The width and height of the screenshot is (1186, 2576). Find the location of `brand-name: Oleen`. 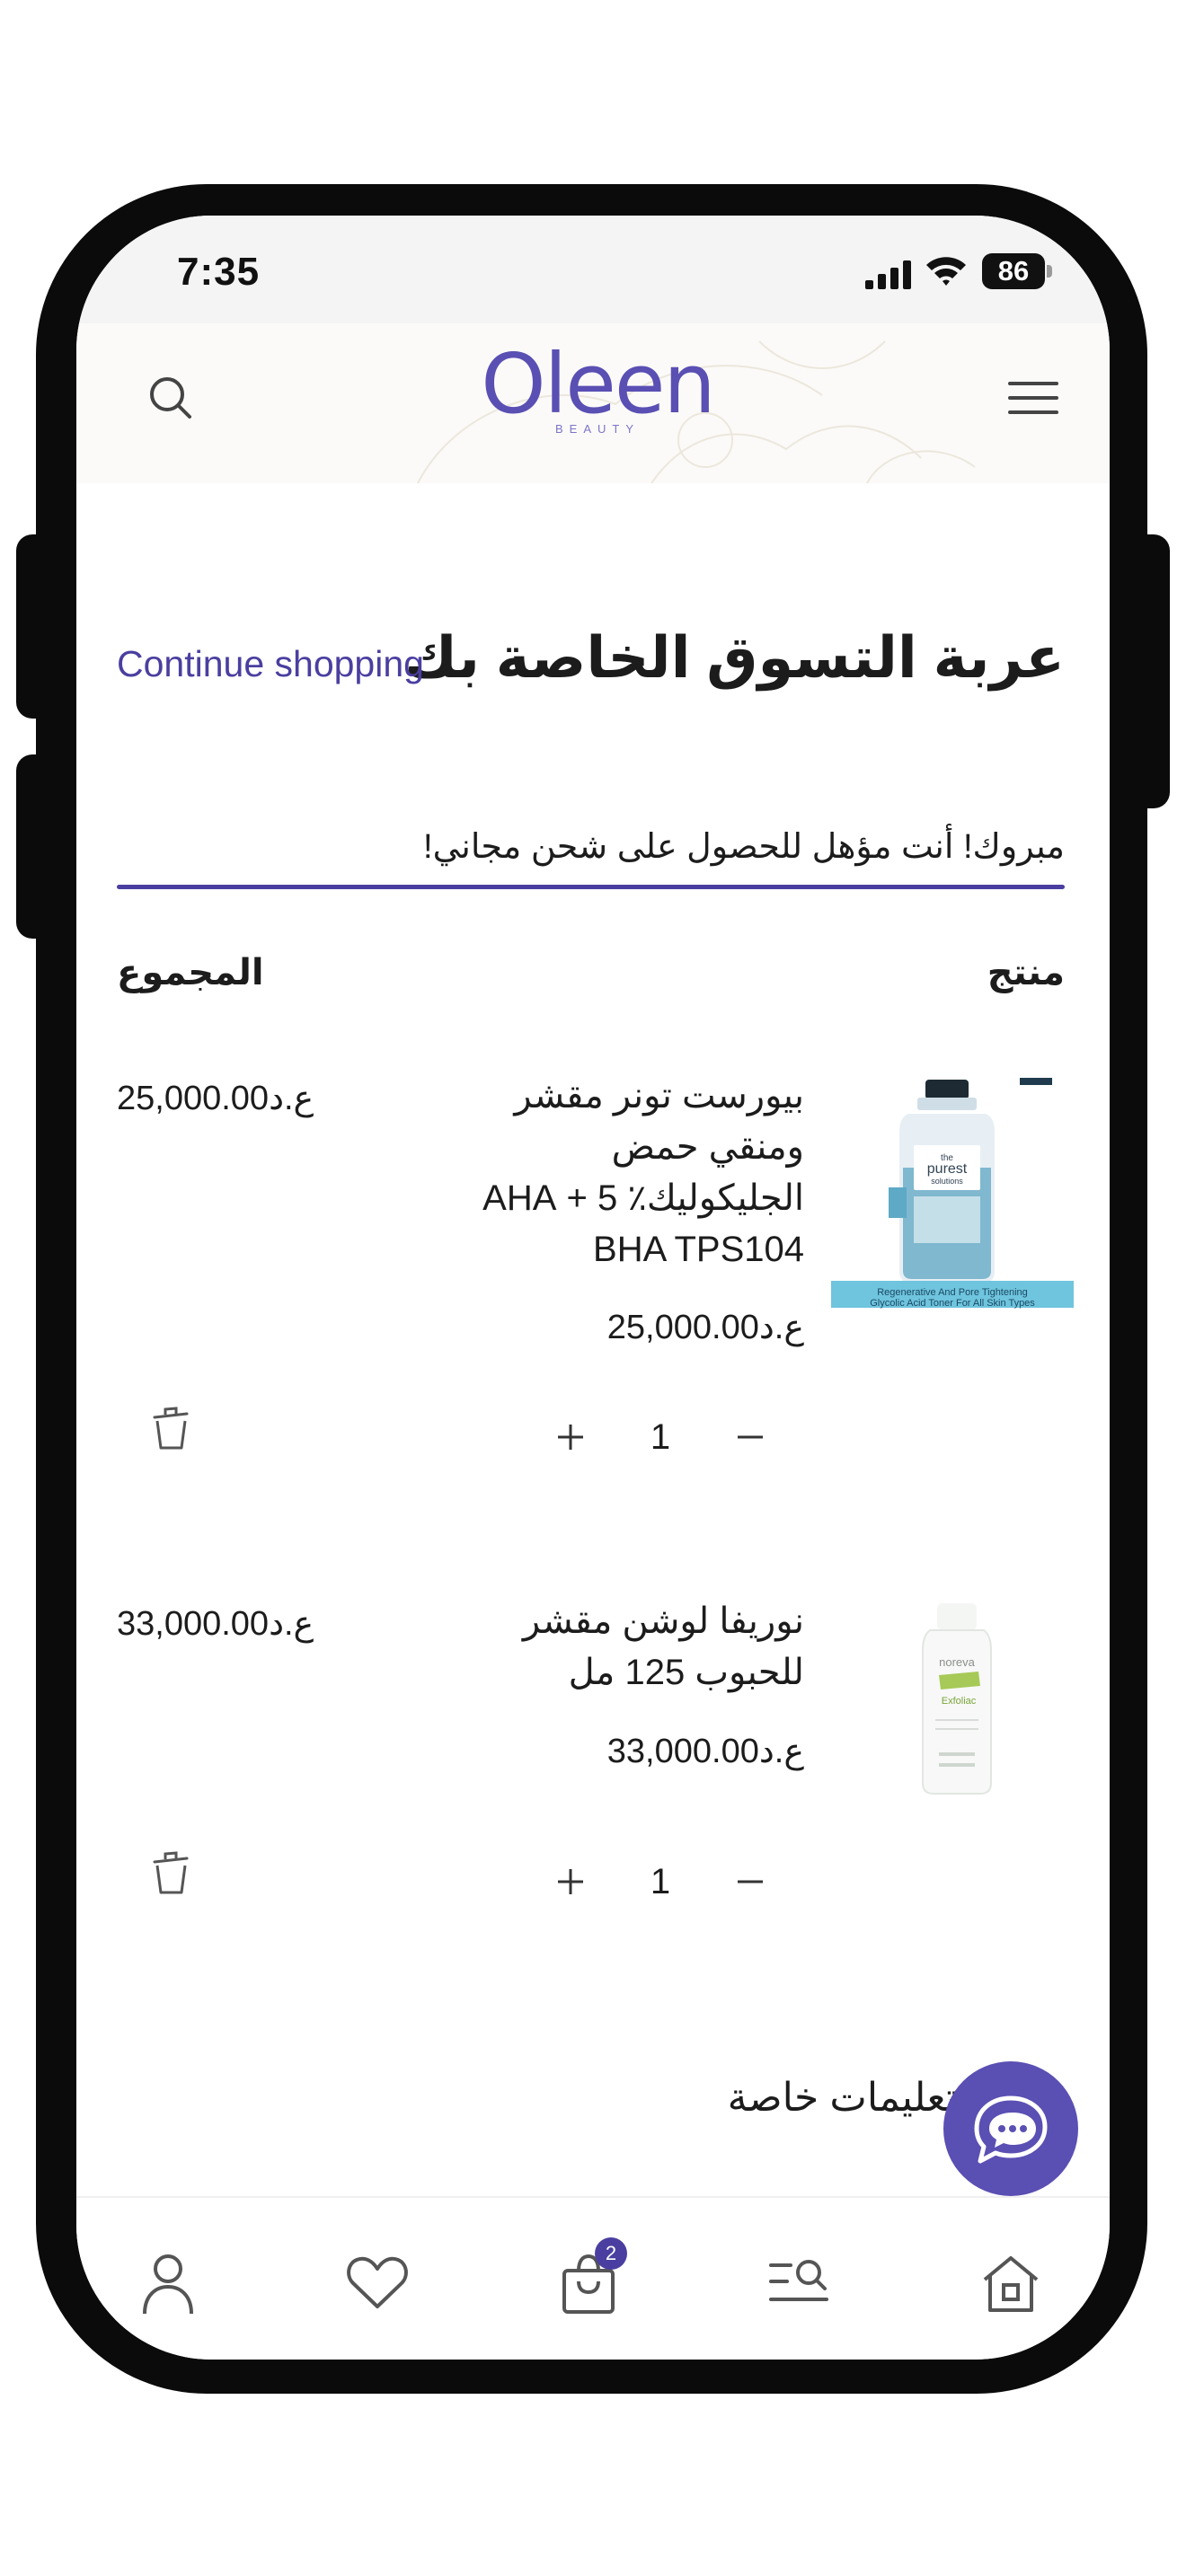

brand-name: Oleen is located at coordinates (598, 384).